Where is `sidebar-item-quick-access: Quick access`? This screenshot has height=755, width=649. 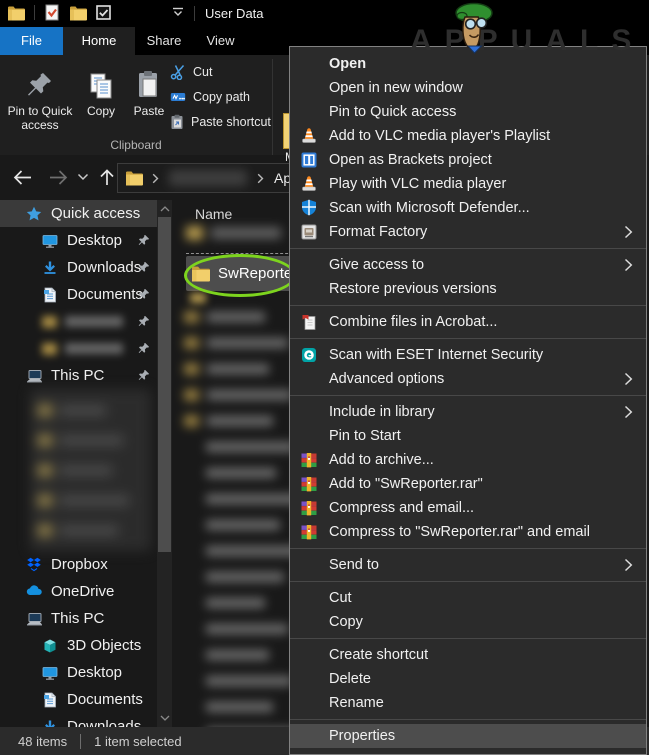
sidebar-item-quick-access: Quick access is located at coordinates (78, 213).